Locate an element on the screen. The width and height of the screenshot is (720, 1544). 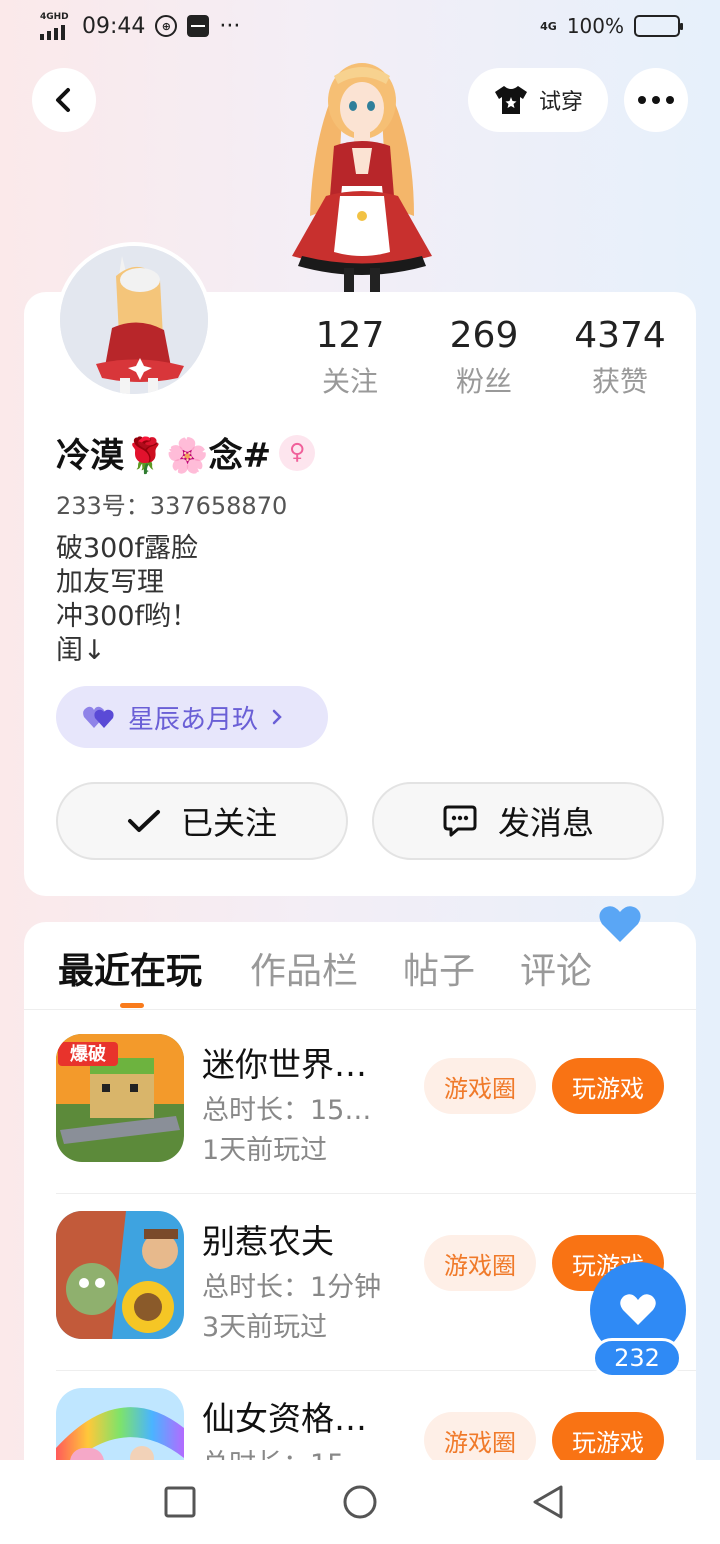
username: 冷漠🌹🌸念# ♀ is located at coordinates (186, 452).